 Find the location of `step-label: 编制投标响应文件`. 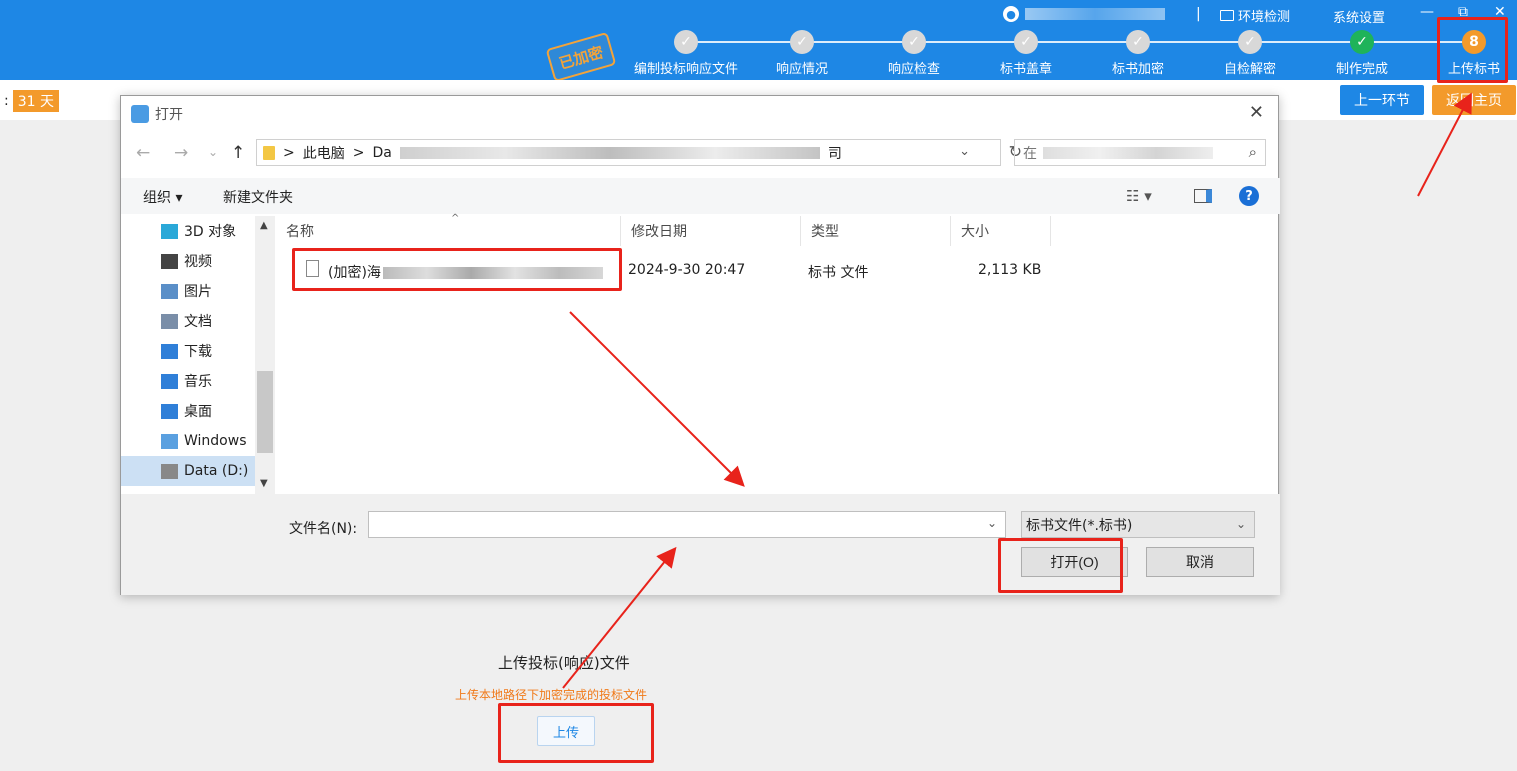

step-label: 编制投标响应文件 is located at coordinates (686, 69).